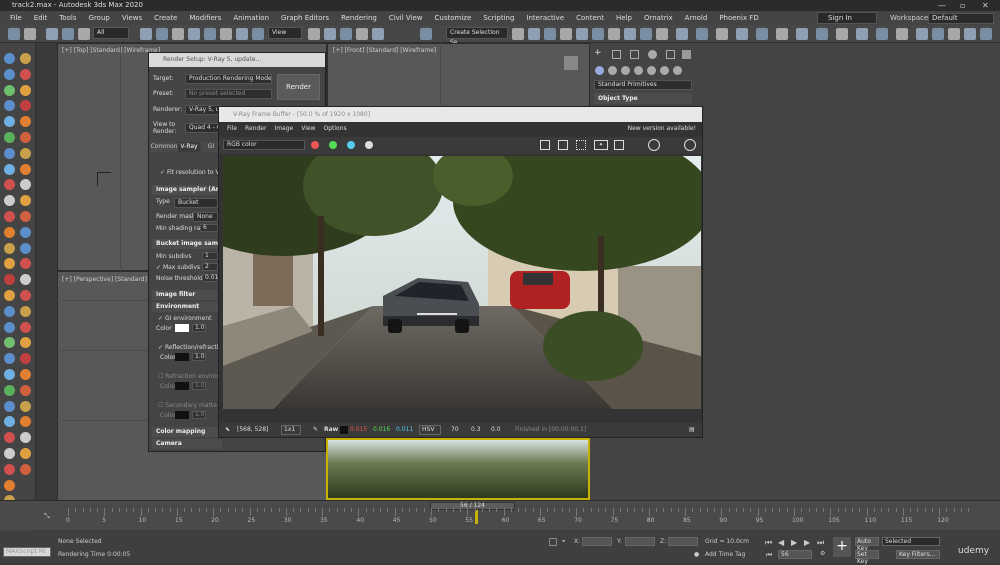  I want to click on systems-icon, so click(677, 70).